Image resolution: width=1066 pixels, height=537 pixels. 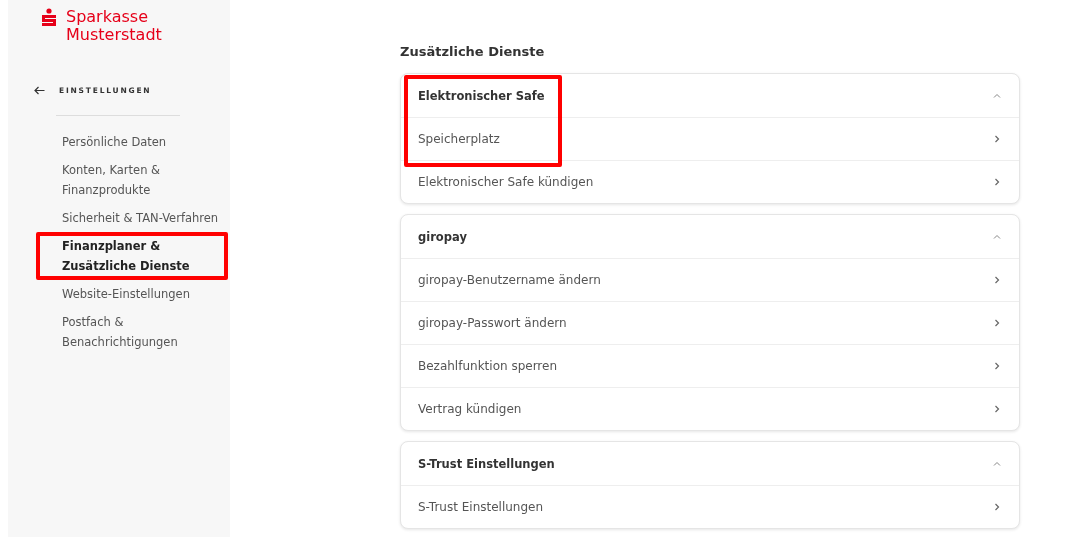 I want to click on menu-row: S-Trust Einstellungen, so click(x=710, y=506).